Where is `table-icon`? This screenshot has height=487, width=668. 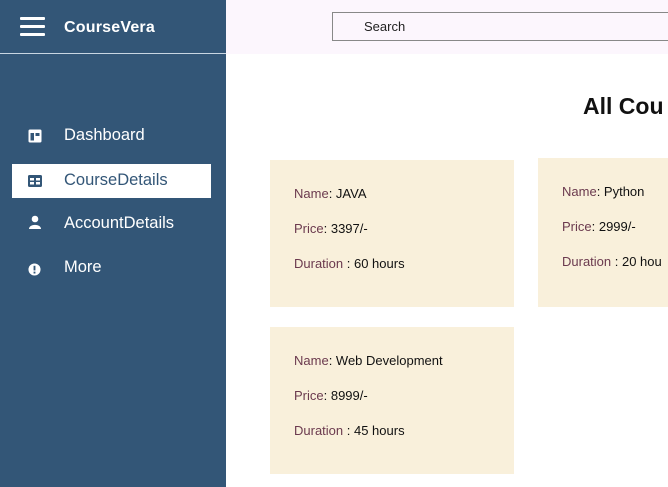 table-icon is located at coordinates (35, 181).